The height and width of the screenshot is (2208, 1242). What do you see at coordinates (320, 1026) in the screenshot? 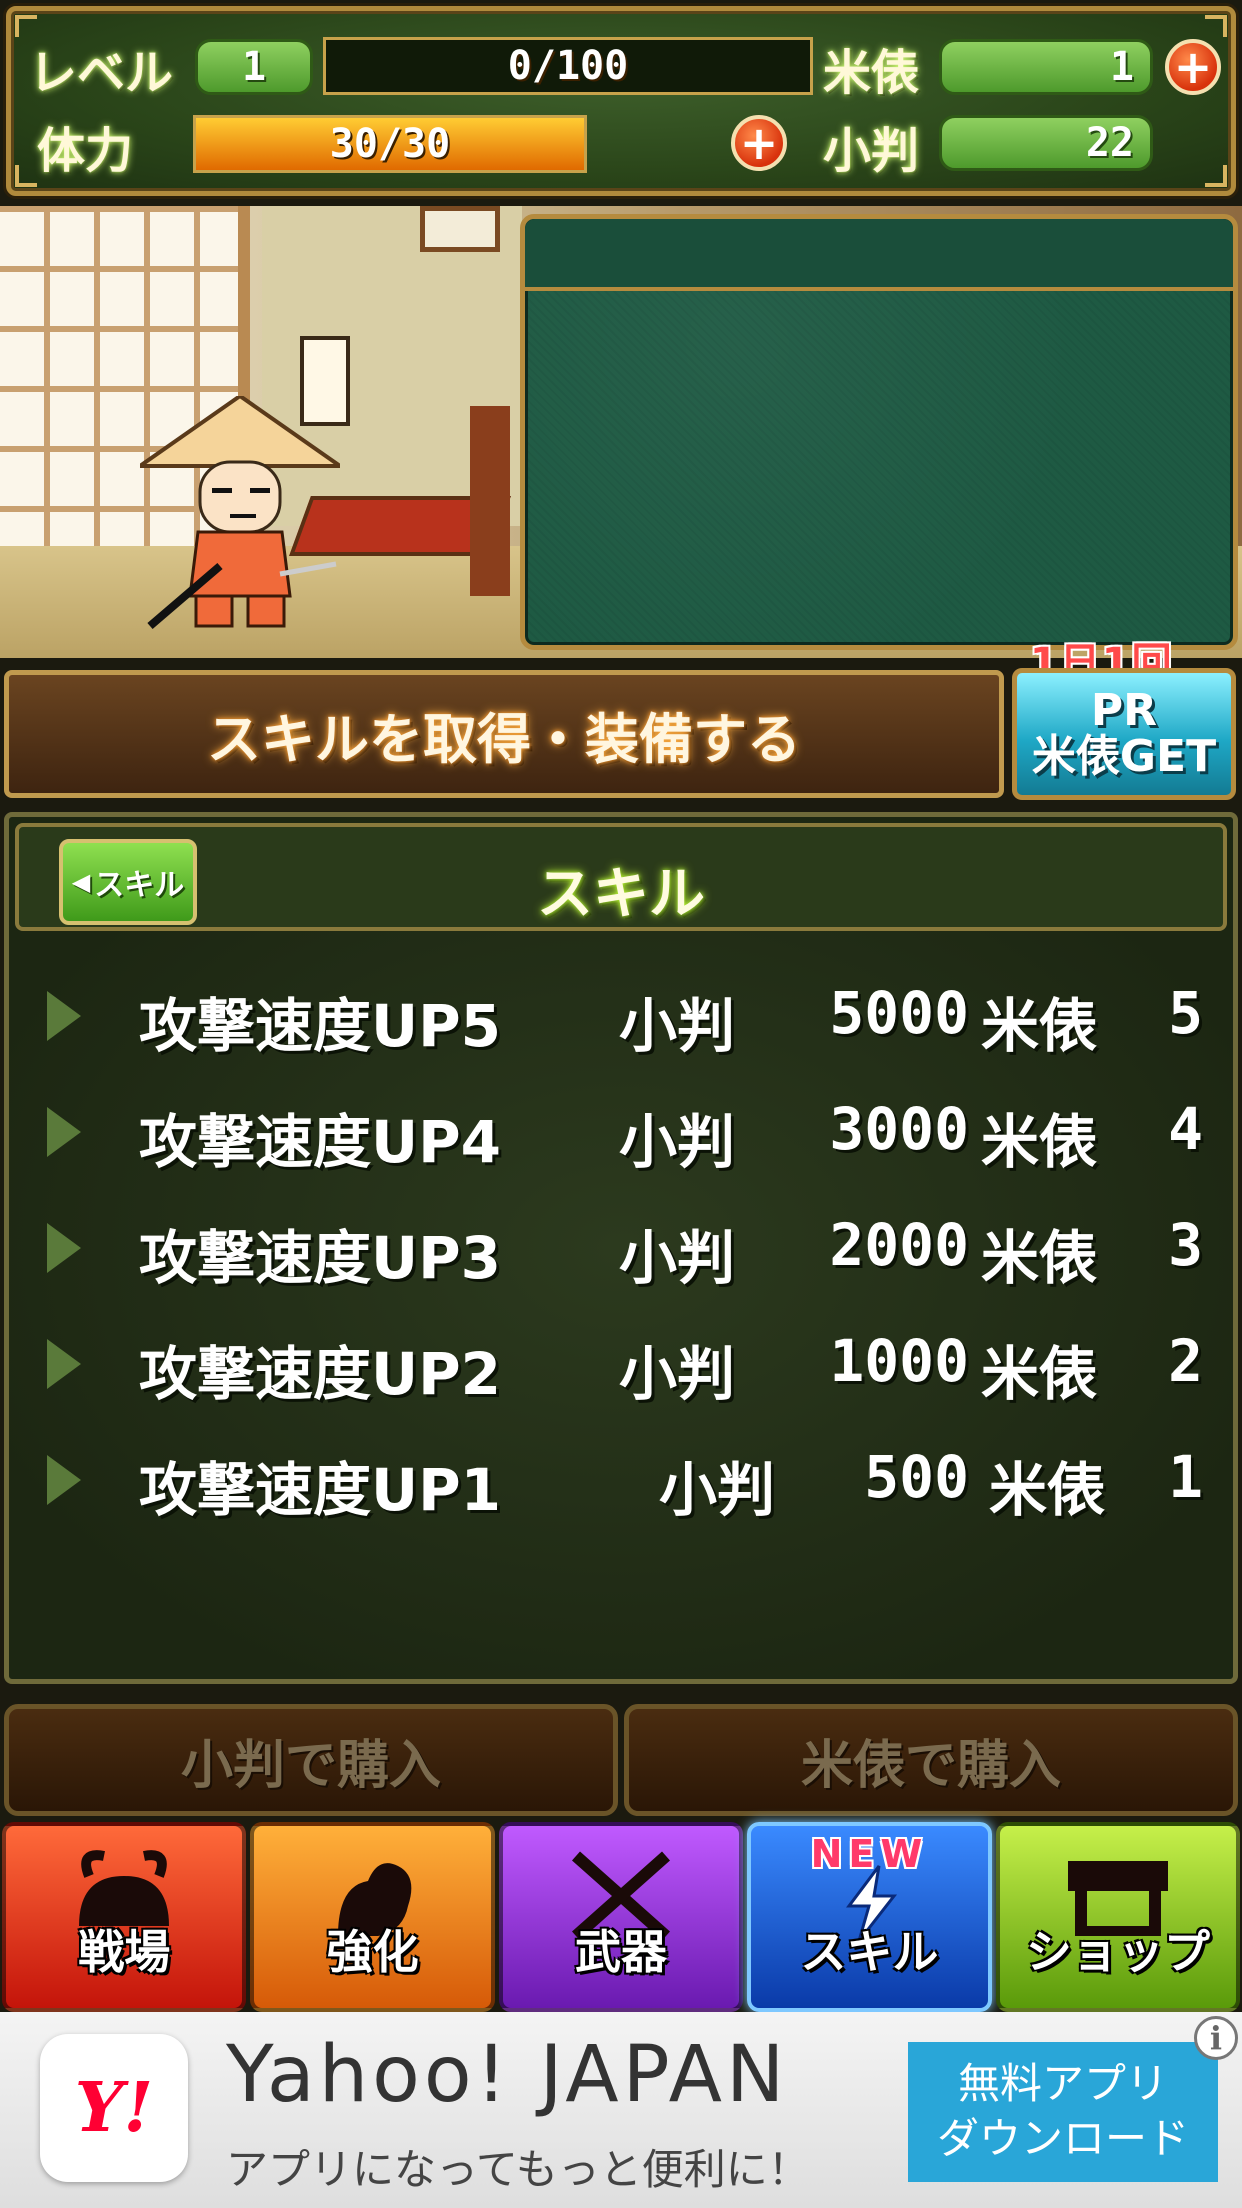
I see `skill-name: 攻撃速度UP5` at bounding box center [320, 1026].